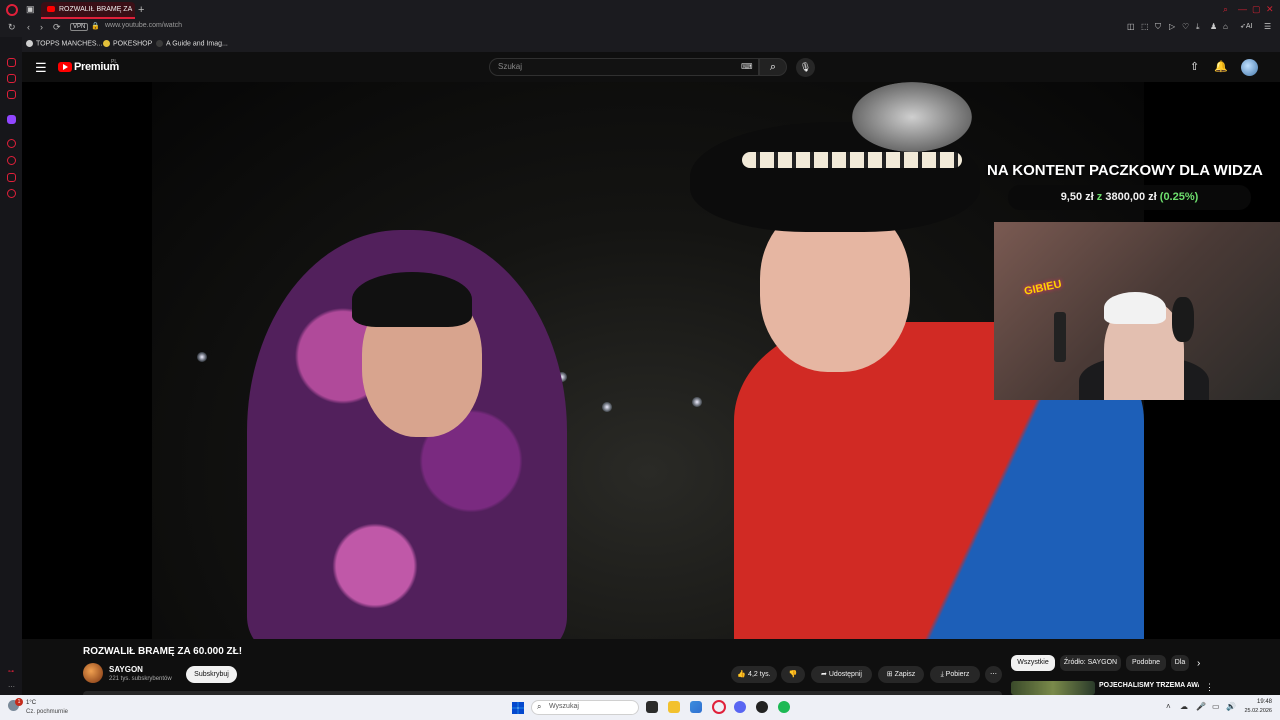  What do you see at coordinates (211, 674) in the screenshot?
I see `subscribe-button: Subskrybuj` at bounding box center [211, 674].